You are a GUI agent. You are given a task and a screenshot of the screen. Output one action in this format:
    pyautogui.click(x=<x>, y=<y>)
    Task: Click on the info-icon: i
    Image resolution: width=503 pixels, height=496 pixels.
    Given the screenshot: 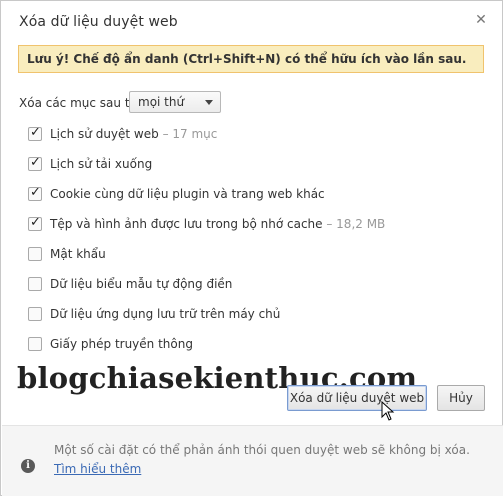 What is the action you would take?
    pyautogui.click(x=28, y=466)
    